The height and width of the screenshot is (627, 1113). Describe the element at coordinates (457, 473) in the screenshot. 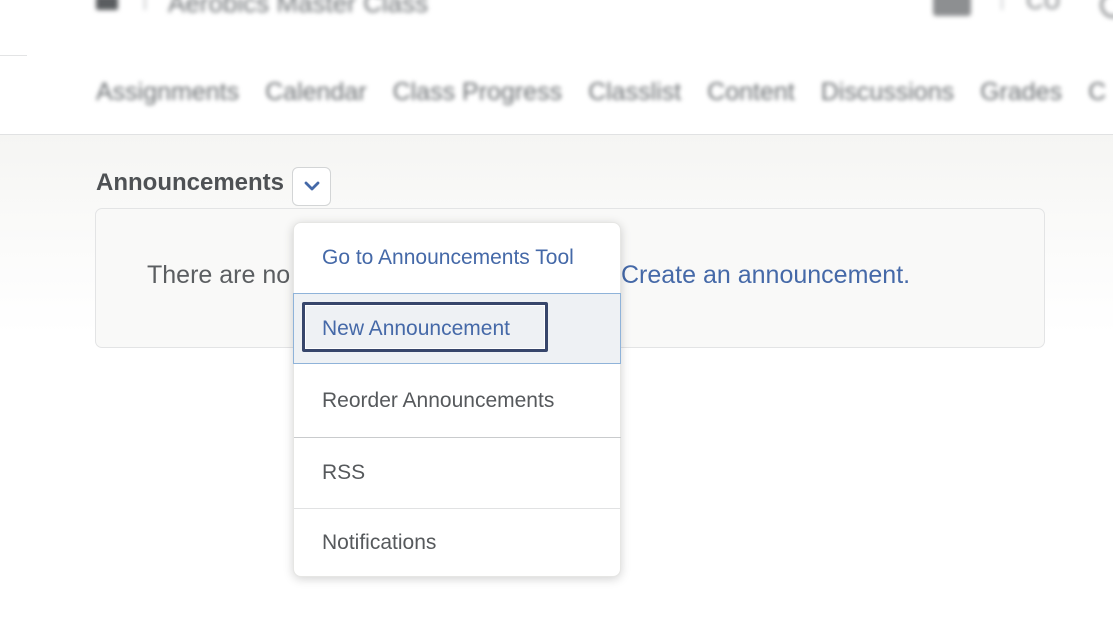

I see `menu-item-rss: RSS` at that location.